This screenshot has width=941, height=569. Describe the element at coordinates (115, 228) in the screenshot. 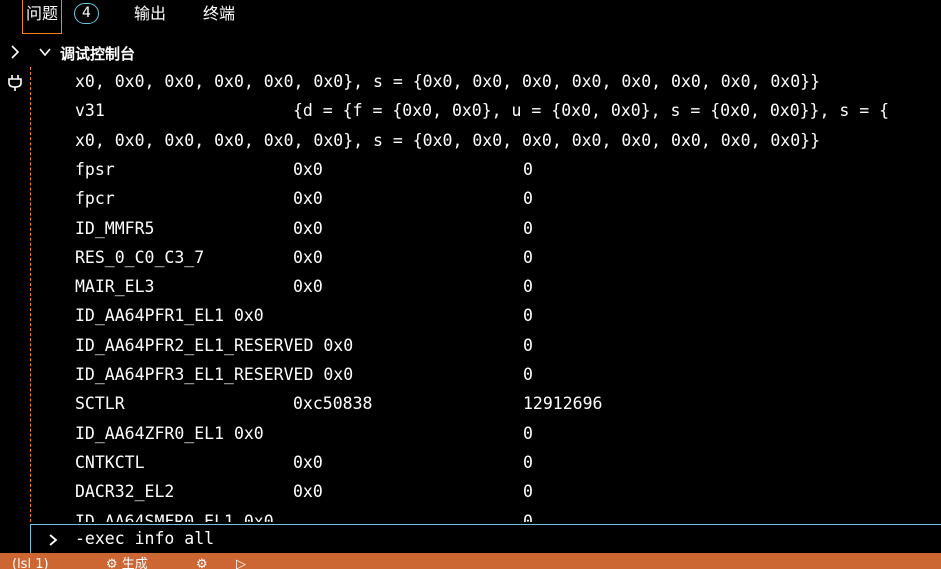

I see `register-name: ID_MMFR5` at that location.